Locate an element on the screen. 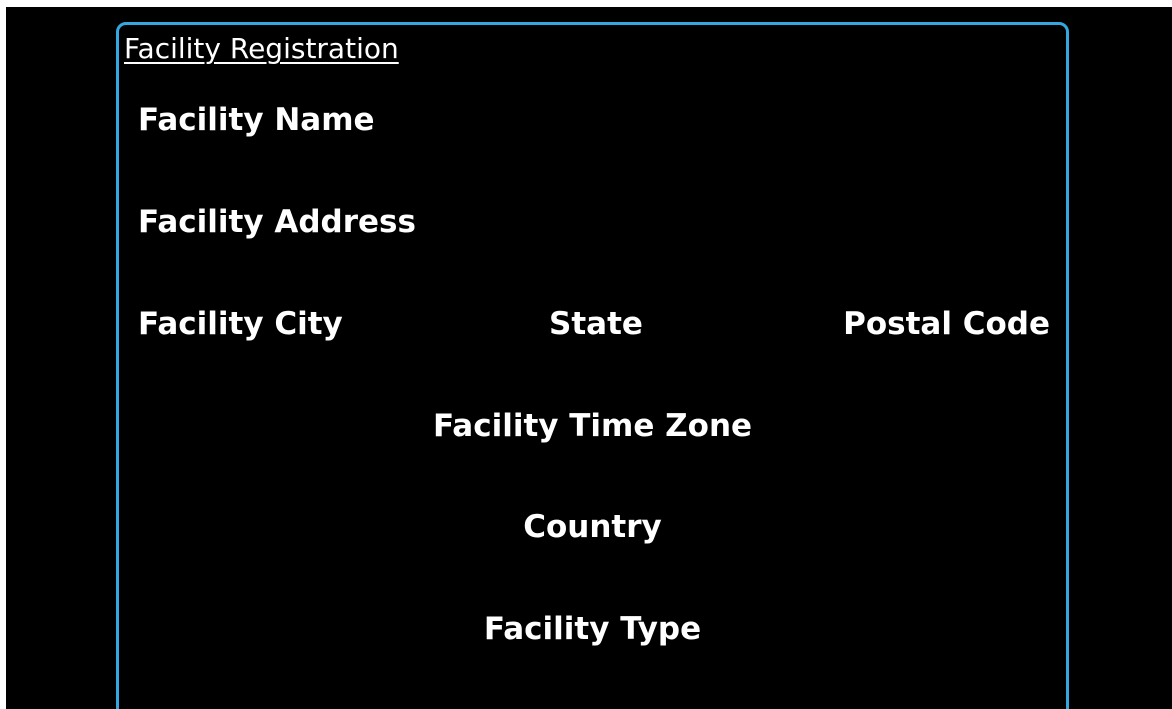 This screenshot has height=709, width=1172. country-field: Country is located at coordinates (592, 527).